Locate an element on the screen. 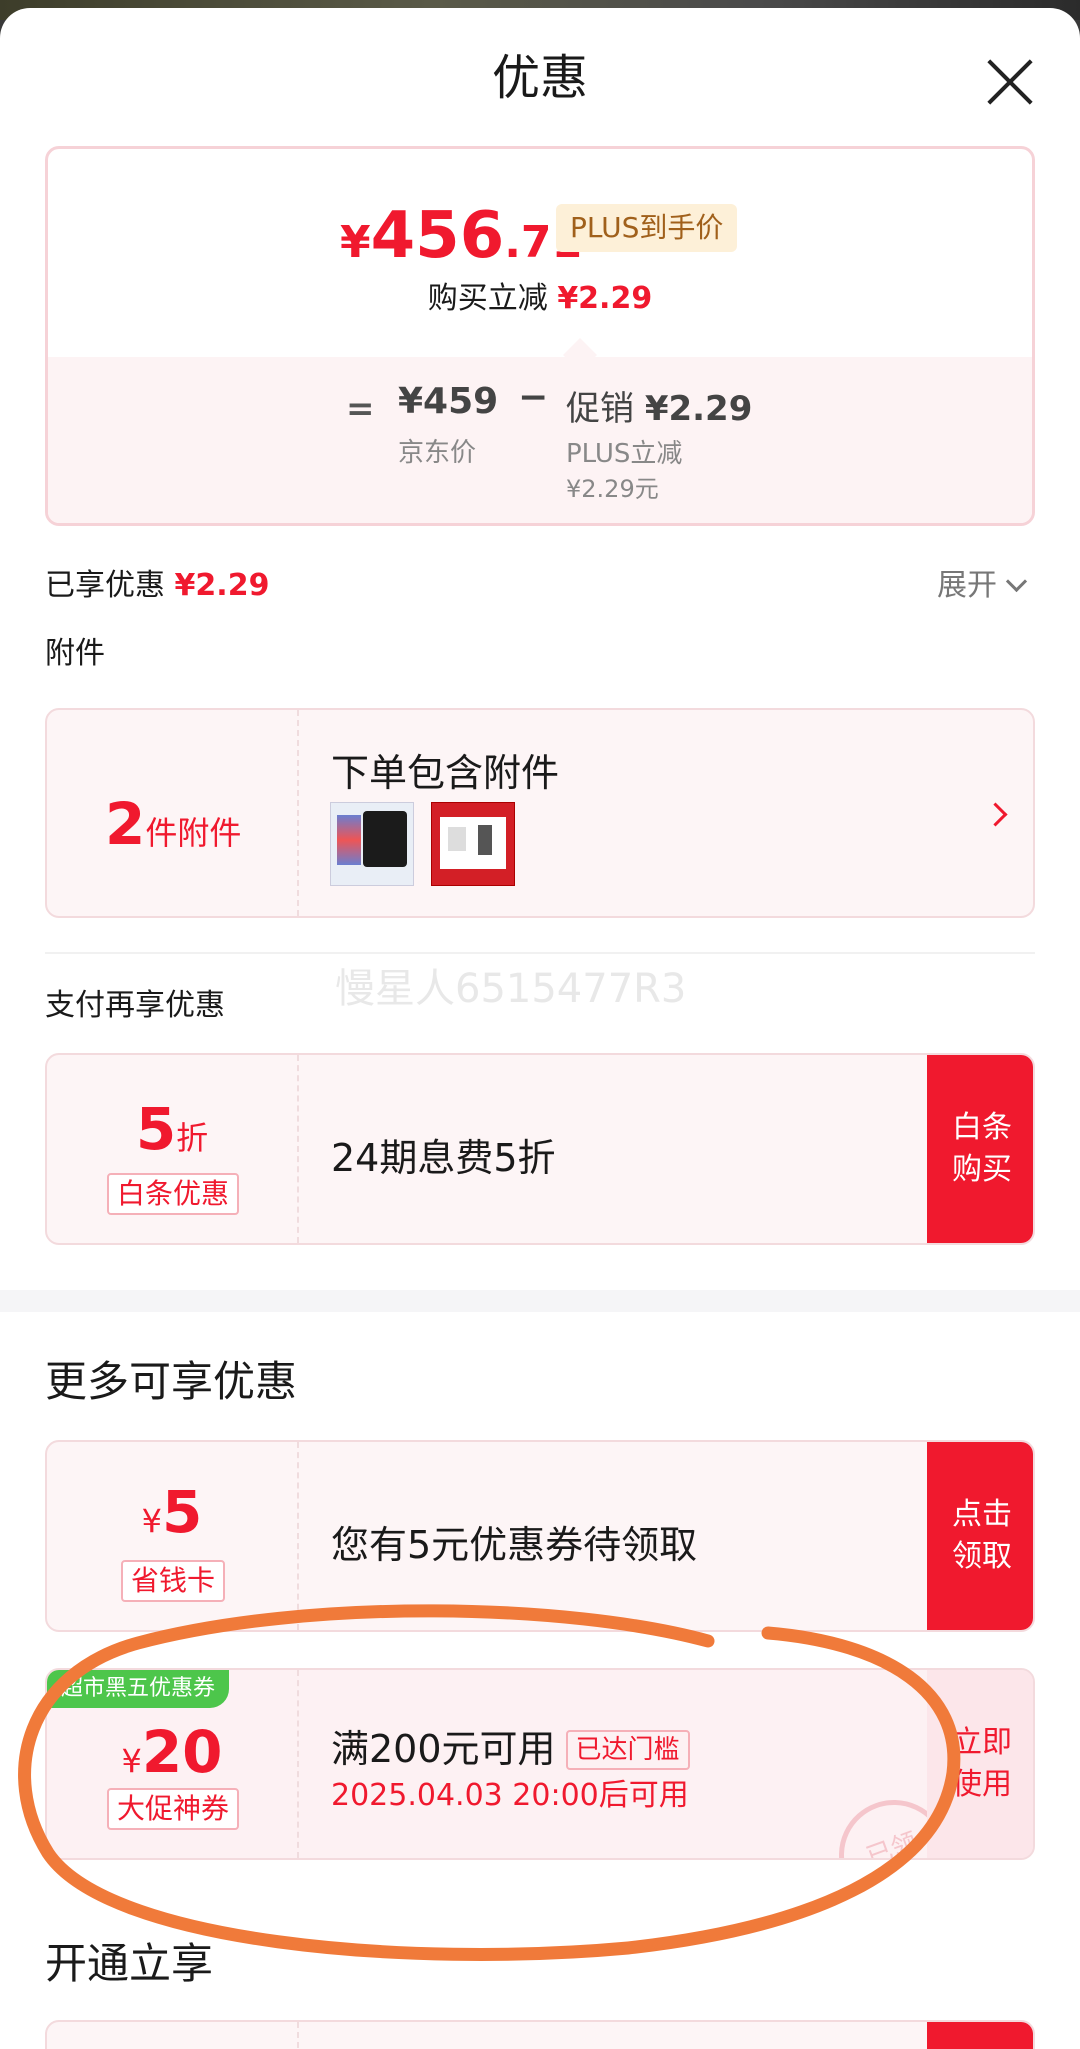  savings-value: ¥5 is located at coordinates (172, 1512).